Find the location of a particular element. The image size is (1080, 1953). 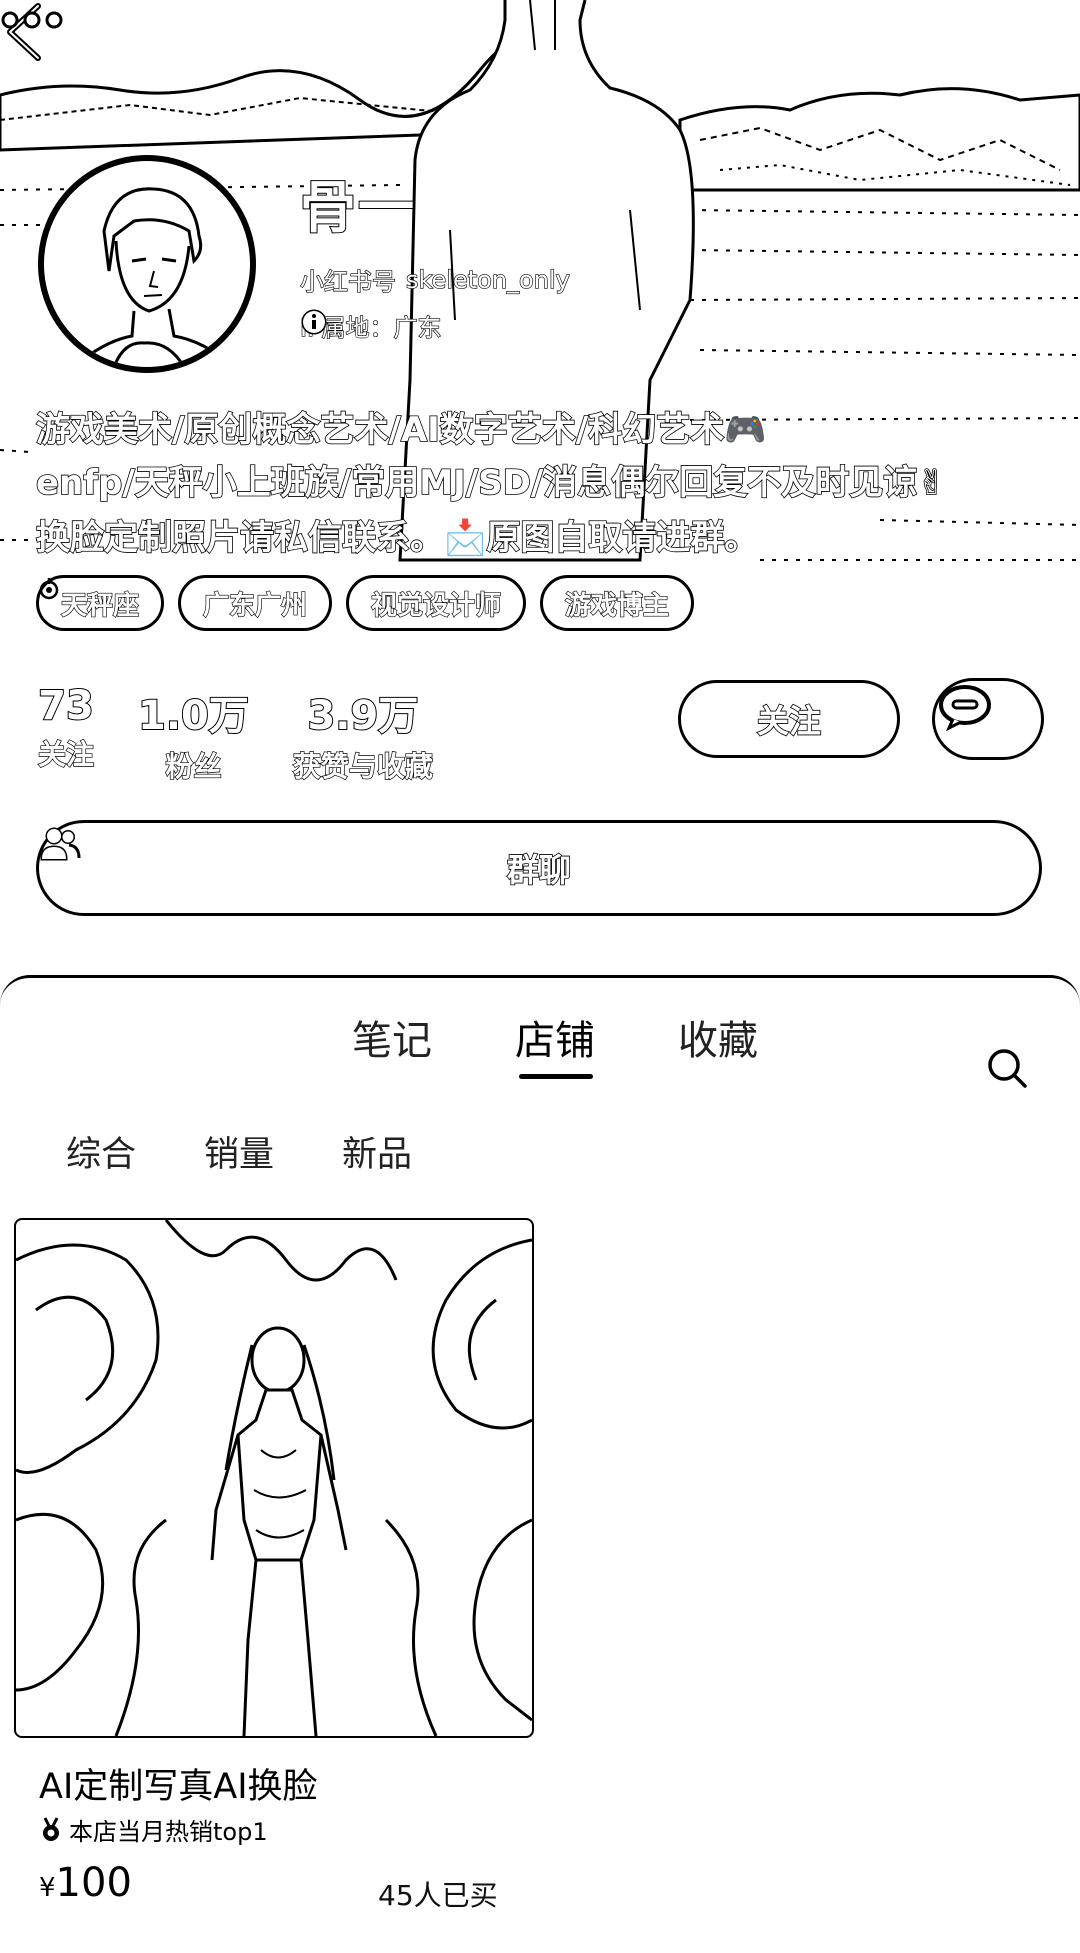

tag-label: 广东广州 is located at coordinates (255, 605).